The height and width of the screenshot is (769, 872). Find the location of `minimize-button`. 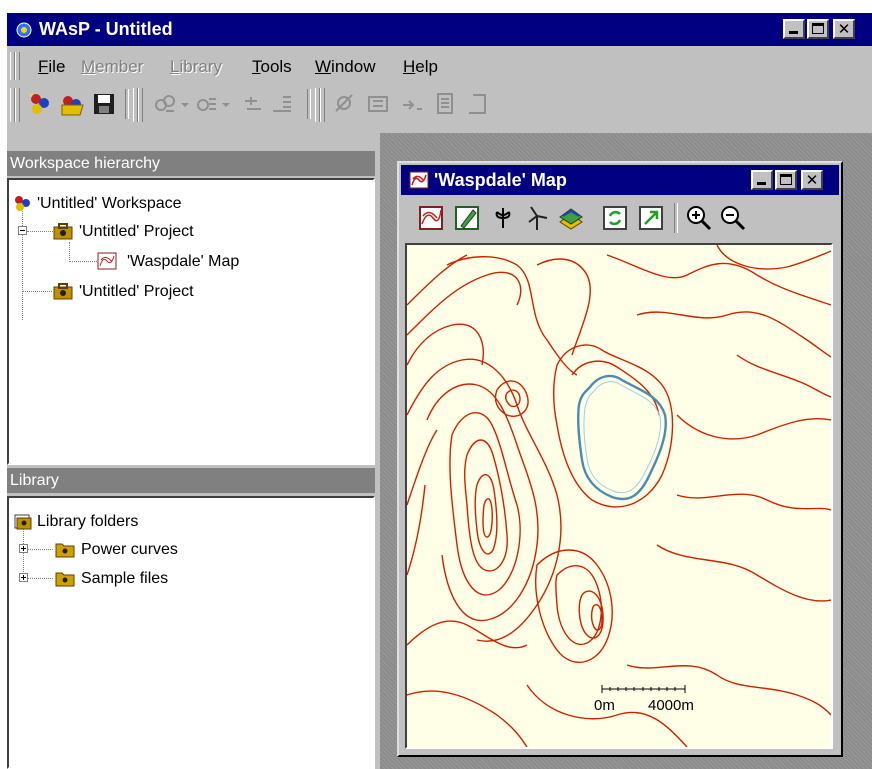

minimize-button is located at coordinates (794, 29).